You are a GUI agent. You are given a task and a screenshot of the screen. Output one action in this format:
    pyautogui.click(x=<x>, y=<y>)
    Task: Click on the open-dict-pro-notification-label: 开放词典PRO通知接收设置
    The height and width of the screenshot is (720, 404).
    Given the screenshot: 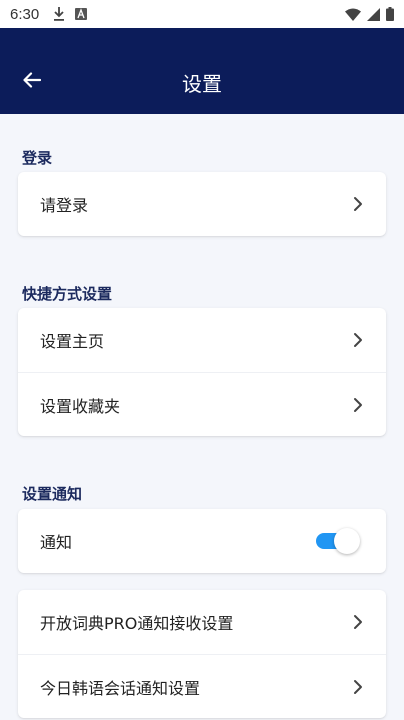 What is the action you would take?
    pyautogui.click(x=137, y=623)
    